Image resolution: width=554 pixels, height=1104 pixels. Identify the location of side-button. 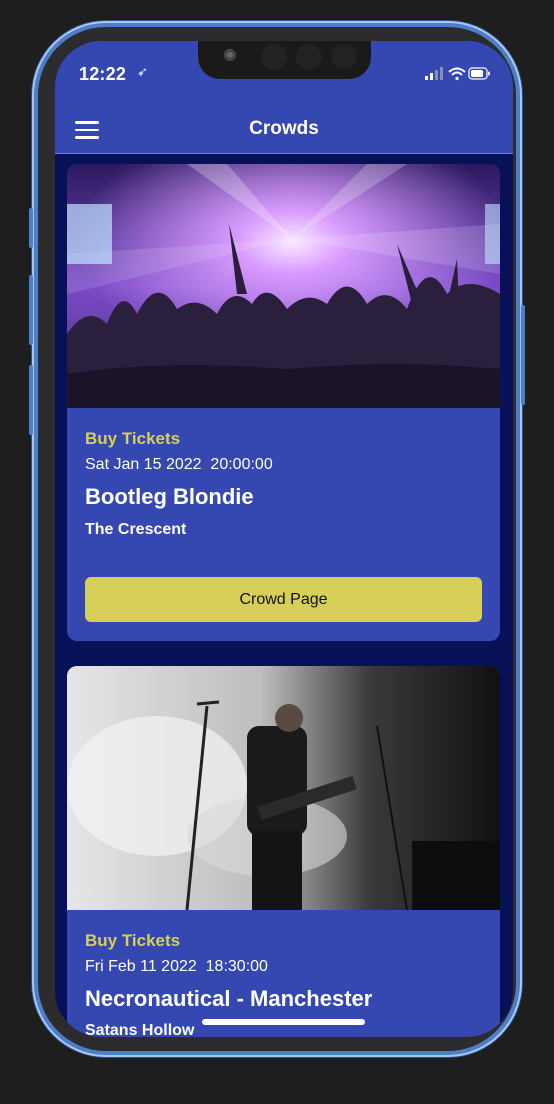
(31, 228).